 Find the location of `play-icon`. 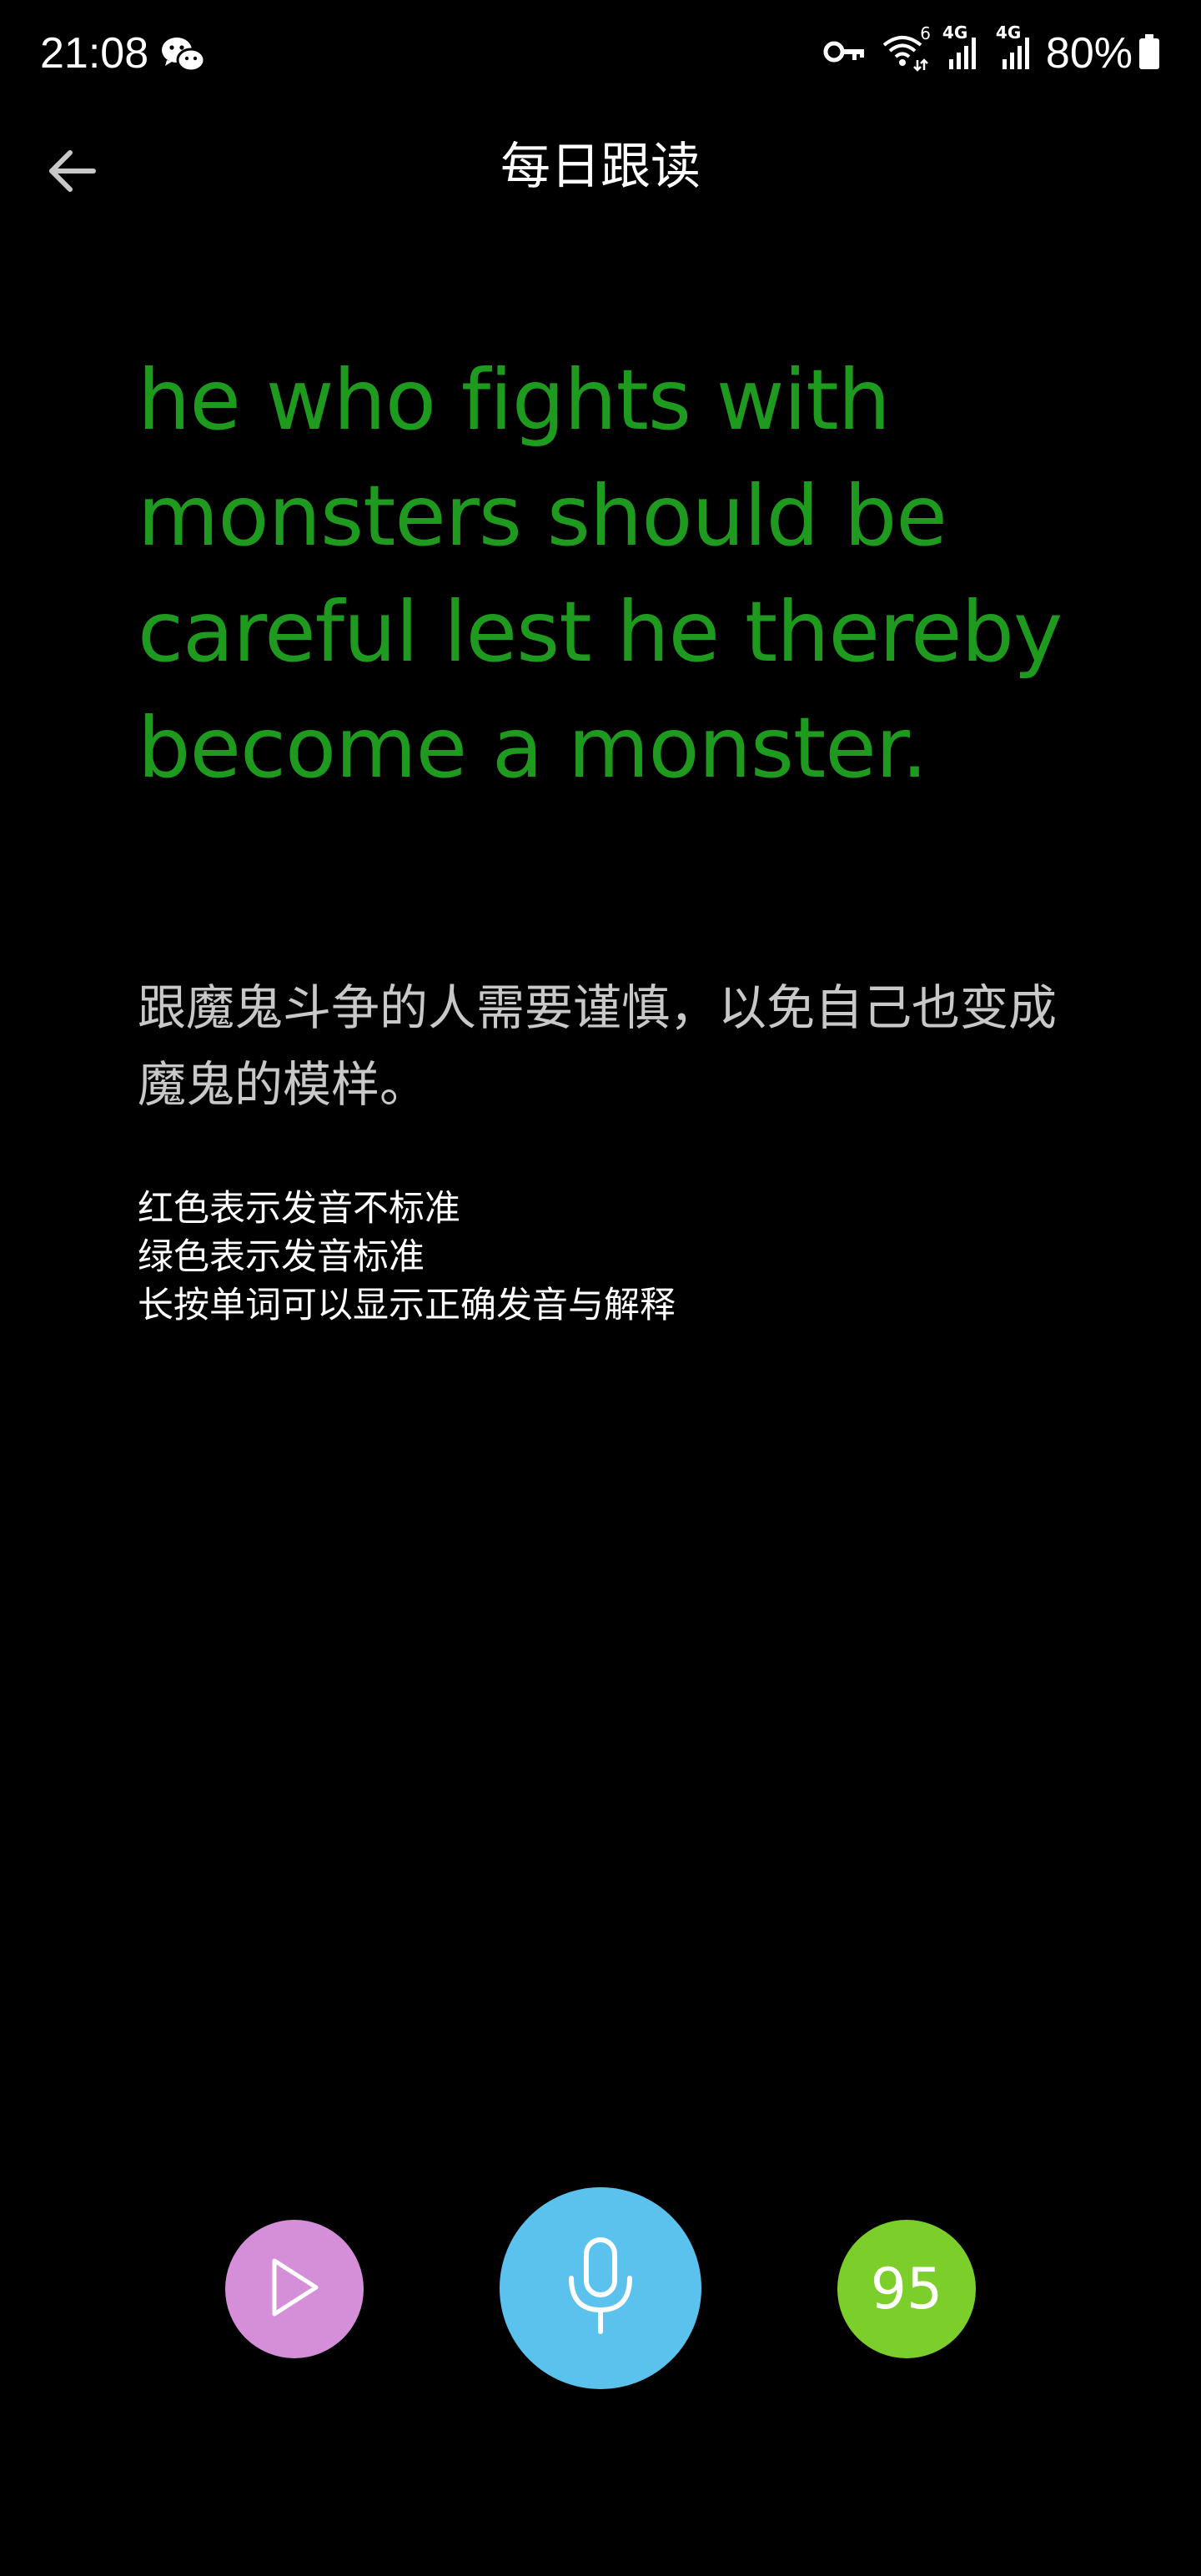

play-icon is located at coordinates (295, 2289).